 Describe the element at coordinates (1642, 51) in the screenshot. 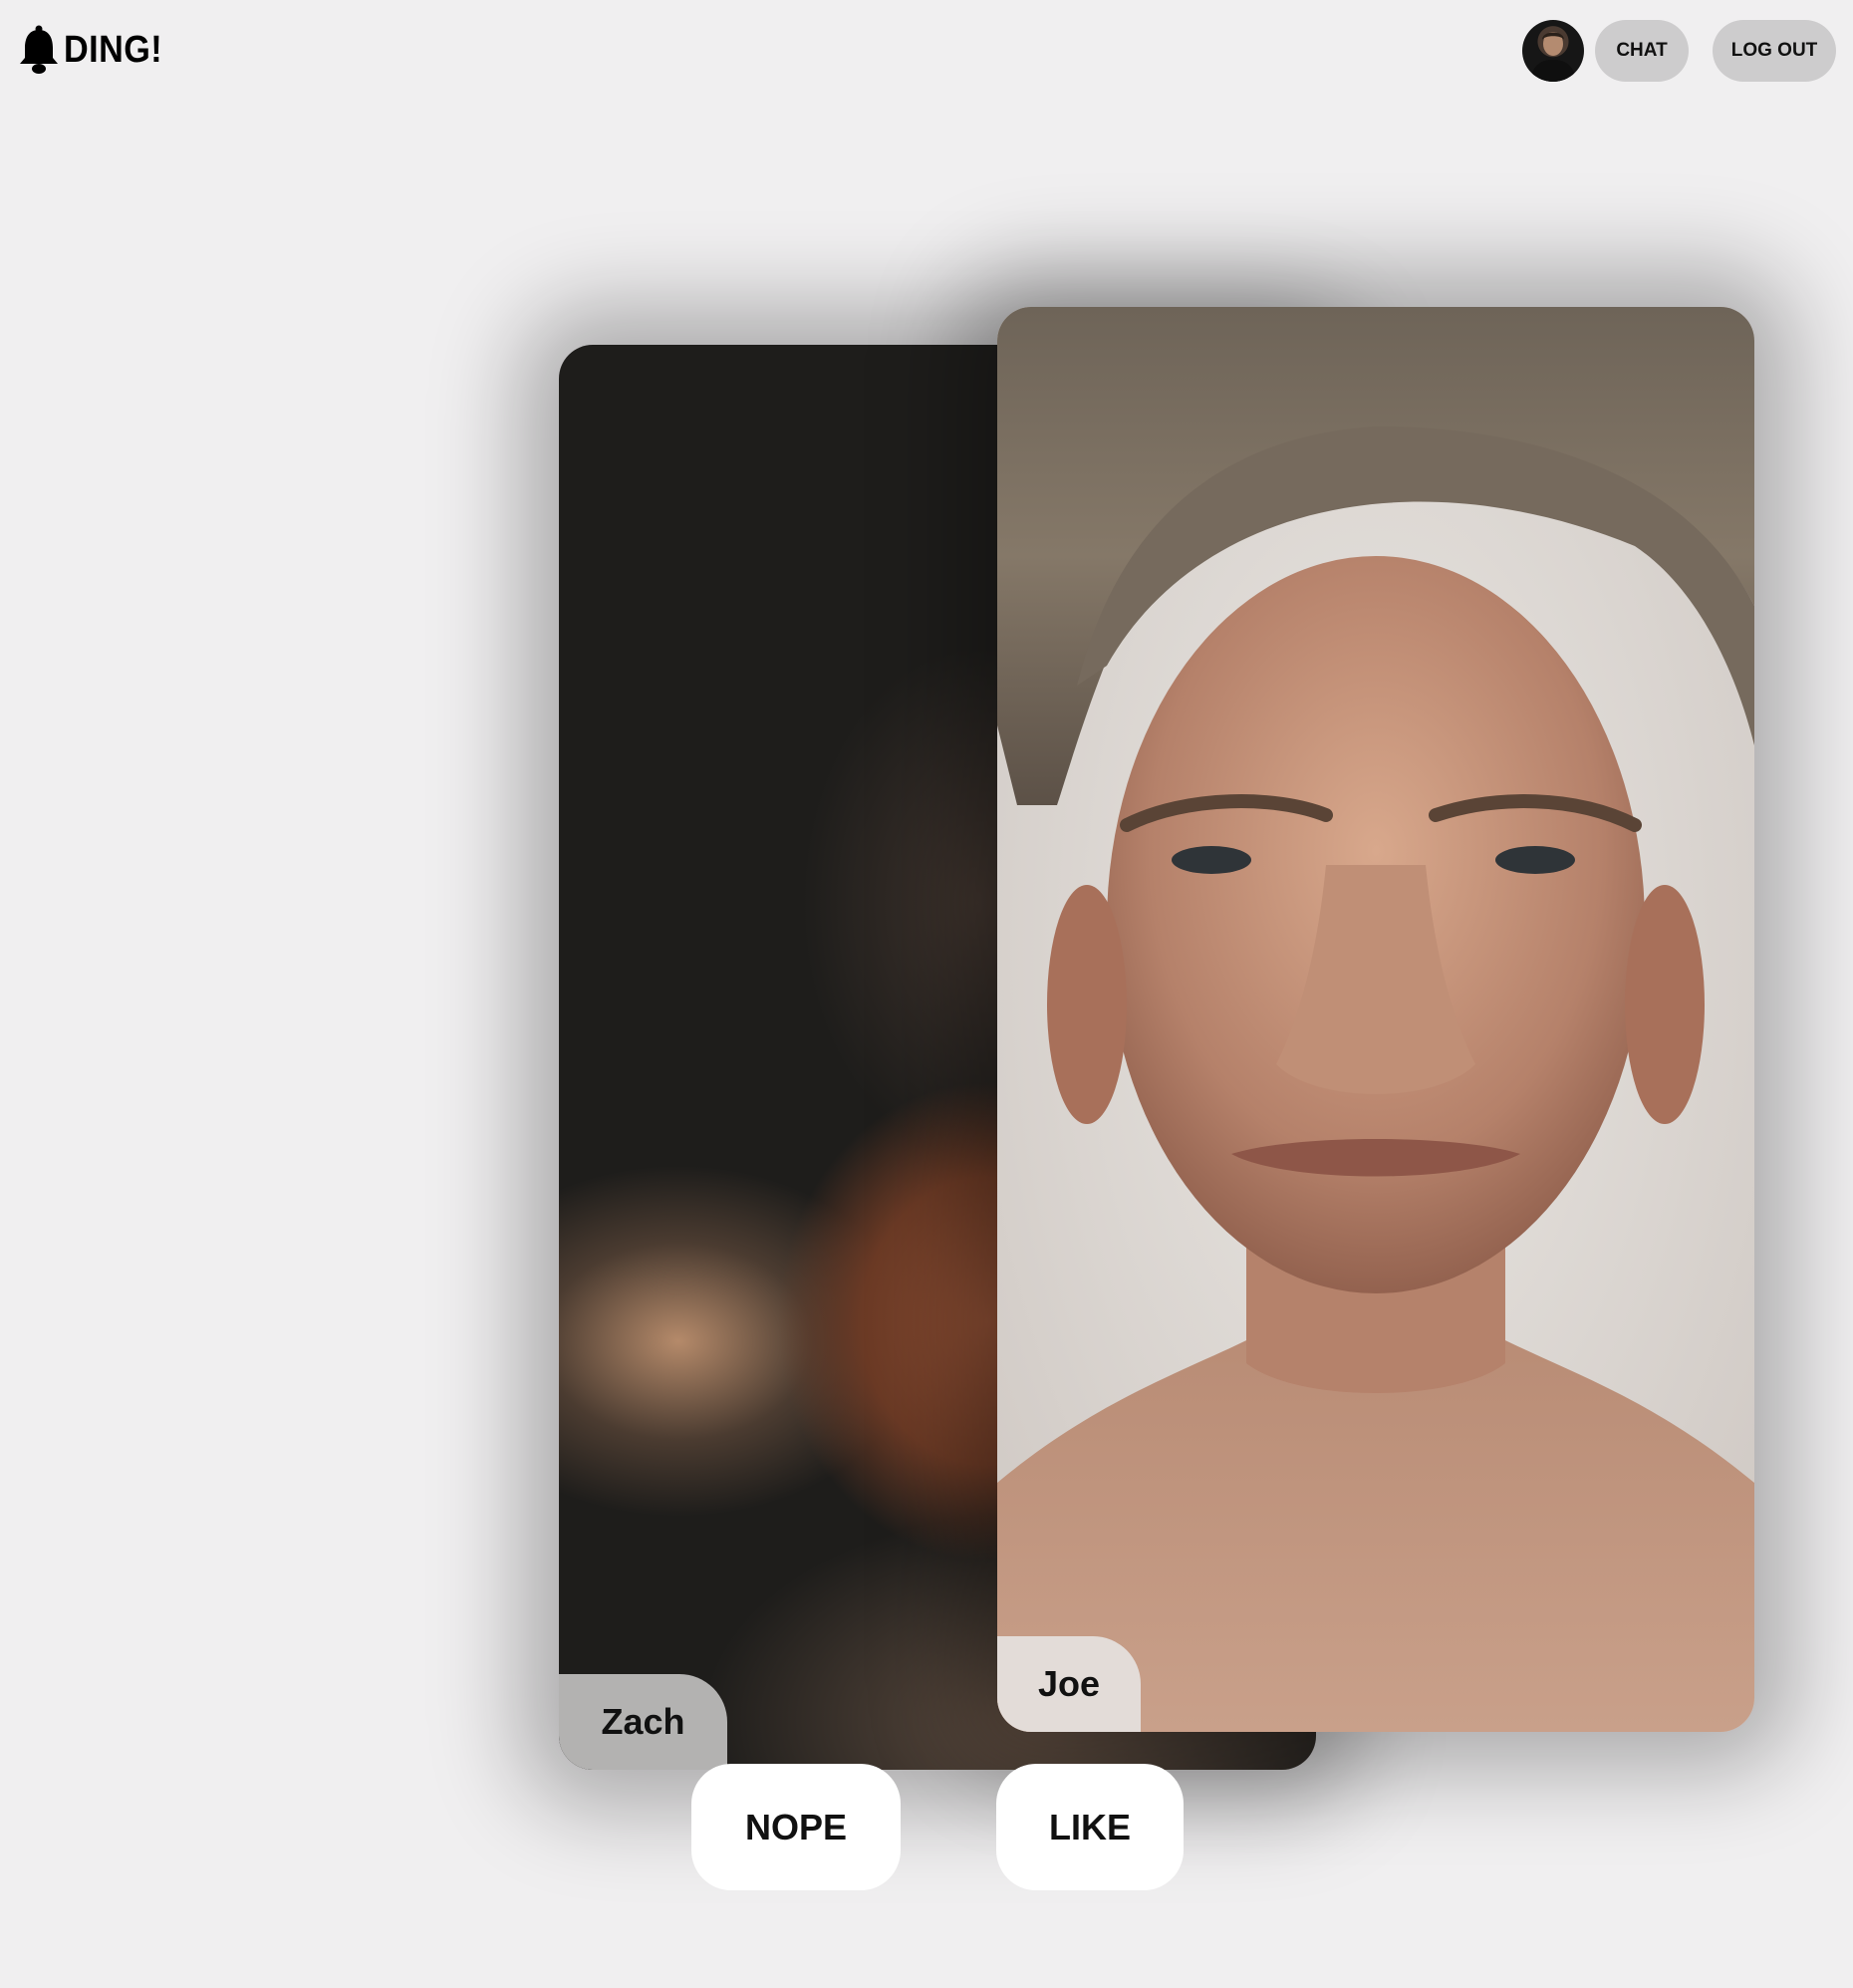

I see `chat-button: CHAT` at that location.